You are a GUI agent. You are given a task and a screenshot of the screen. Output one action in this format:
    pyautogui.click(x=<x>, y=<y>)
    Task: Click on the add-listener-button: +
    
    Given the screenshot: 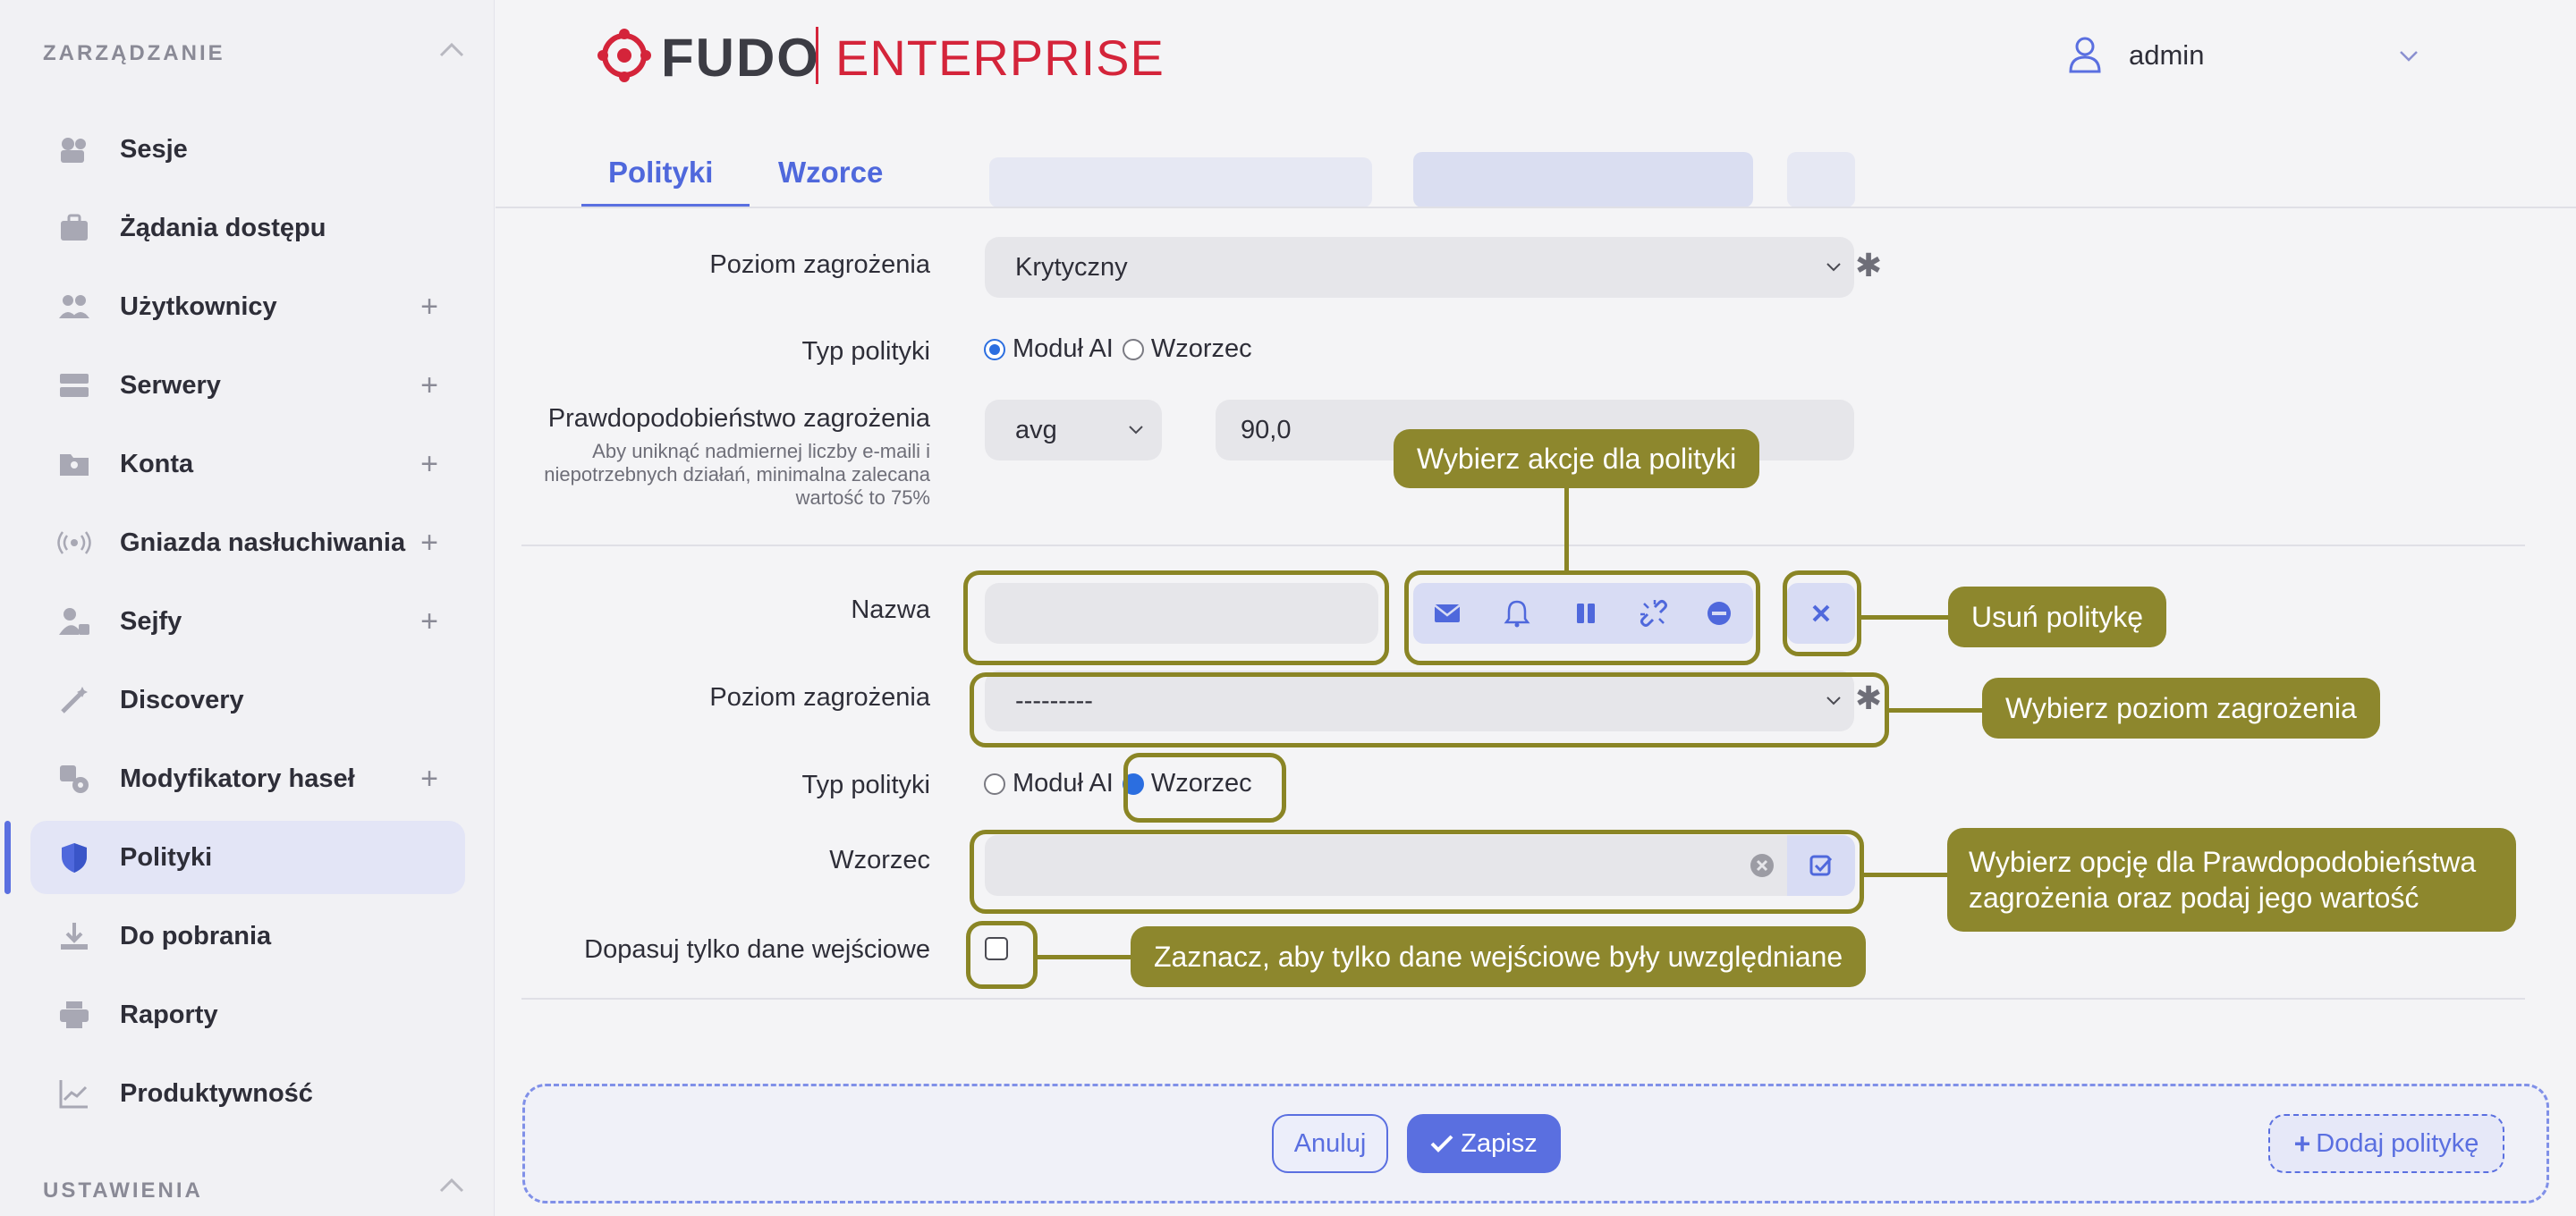 What is the action you would take?
    pyautogui.click(x=429, y=543)
    